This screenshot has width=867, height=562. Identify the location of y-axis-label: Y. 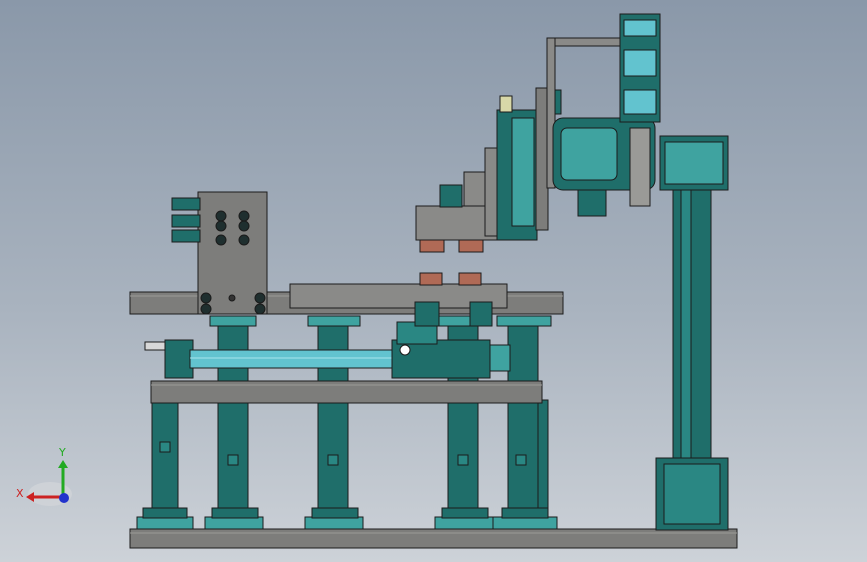
(62, 452).